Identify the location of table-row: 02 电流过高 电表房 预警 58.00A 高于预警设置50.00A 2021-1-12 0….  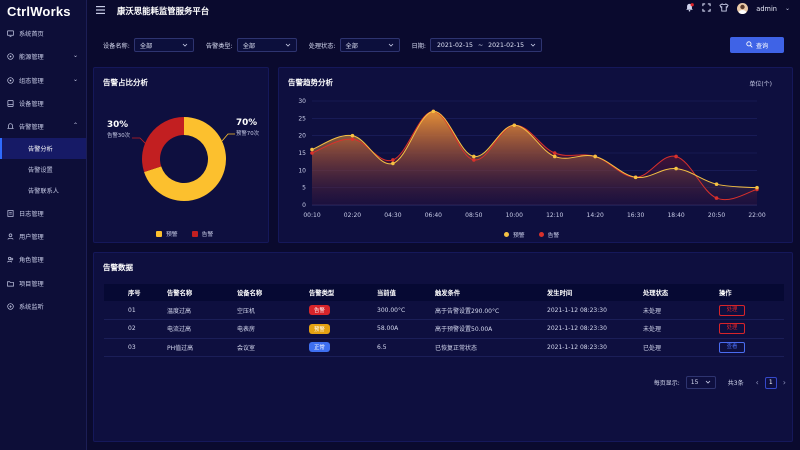
(444, 329).